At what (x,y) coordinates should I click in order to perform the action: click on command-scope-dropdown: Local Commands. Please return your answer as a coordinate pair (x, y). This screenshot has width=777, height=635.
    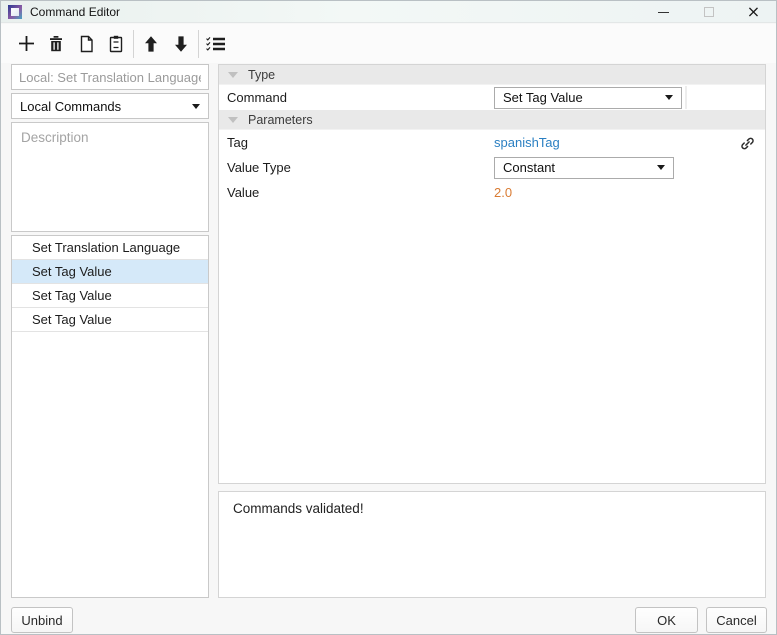
    Looking at the image, I should click on (110, 106).